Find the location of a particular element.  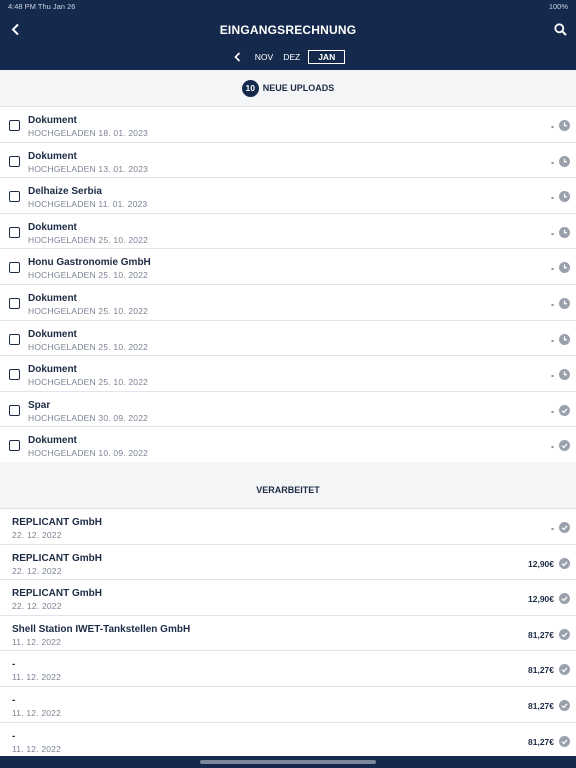

list-item: Dokument HOCHGELADEN 10. 09. 2022 - is located at coordinates (288, 444).